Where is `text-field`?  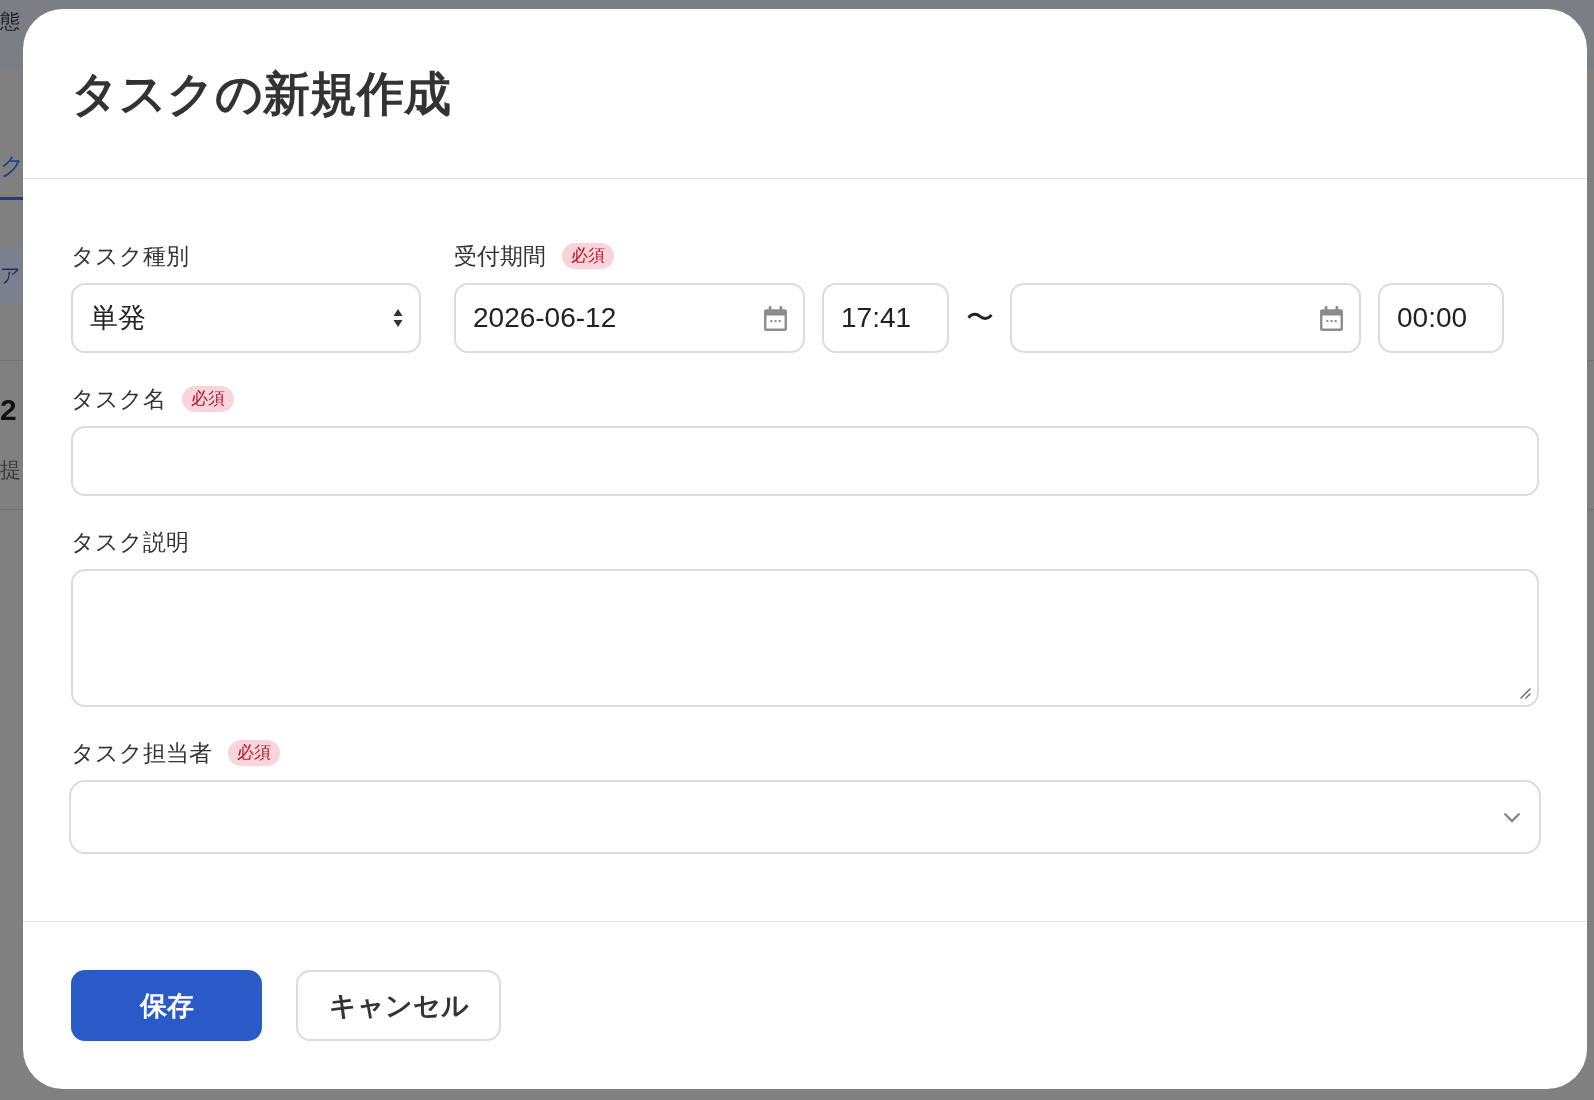
text-field is located at coordinates (805, 461).